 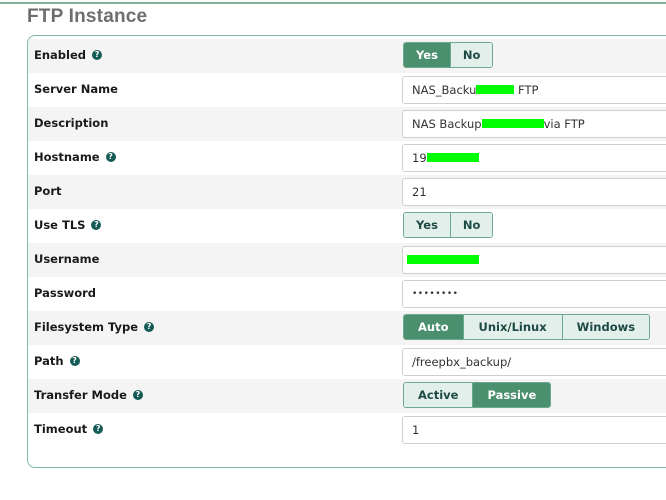 I want to click on username-label: Username, so click(x=67, y=259).